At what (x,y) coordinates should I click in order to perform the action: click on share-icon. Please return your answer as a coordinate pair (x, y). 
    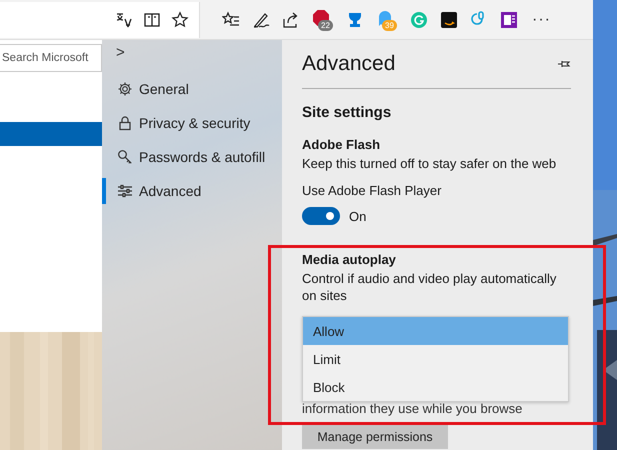
    Looking at the image, I should click on (291, 19).